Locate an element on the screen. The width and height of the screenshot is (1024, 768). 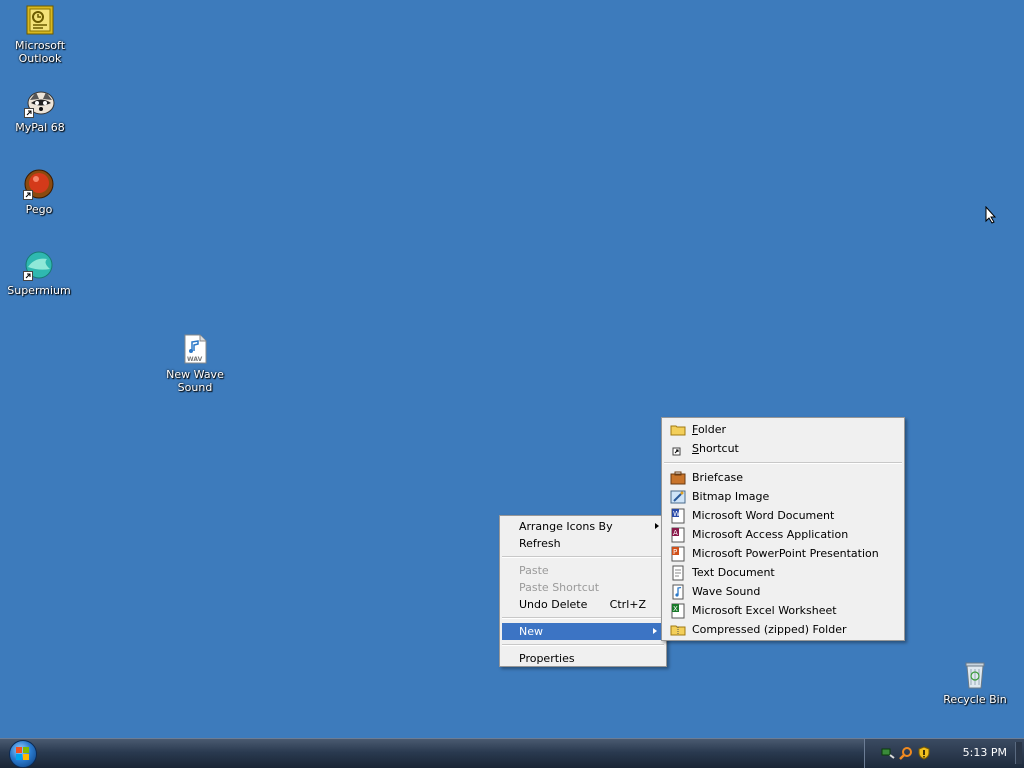
briefcase-icon is located at coordinates (678, 478).